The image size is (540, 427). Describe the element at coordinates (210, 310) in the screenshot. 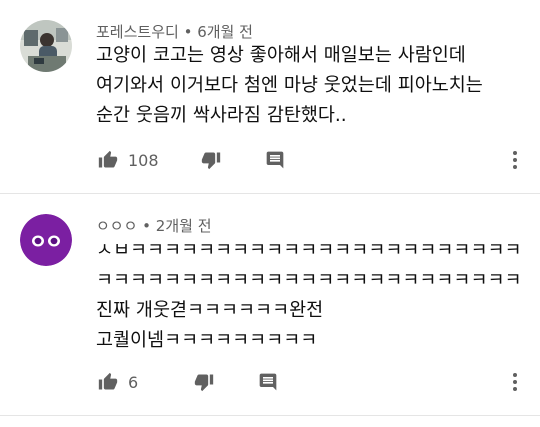

I see `comment-line: 진짜 개웃겯ㅋㅋㅋㅋㅋㅋ완전` at that location.